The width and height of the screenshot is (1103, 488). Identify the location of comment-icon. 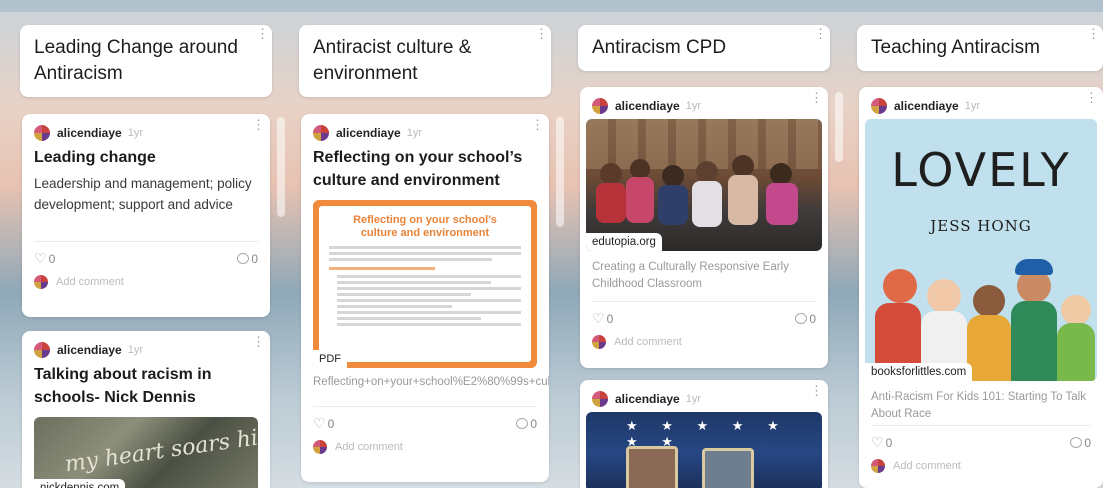
(243, 258).